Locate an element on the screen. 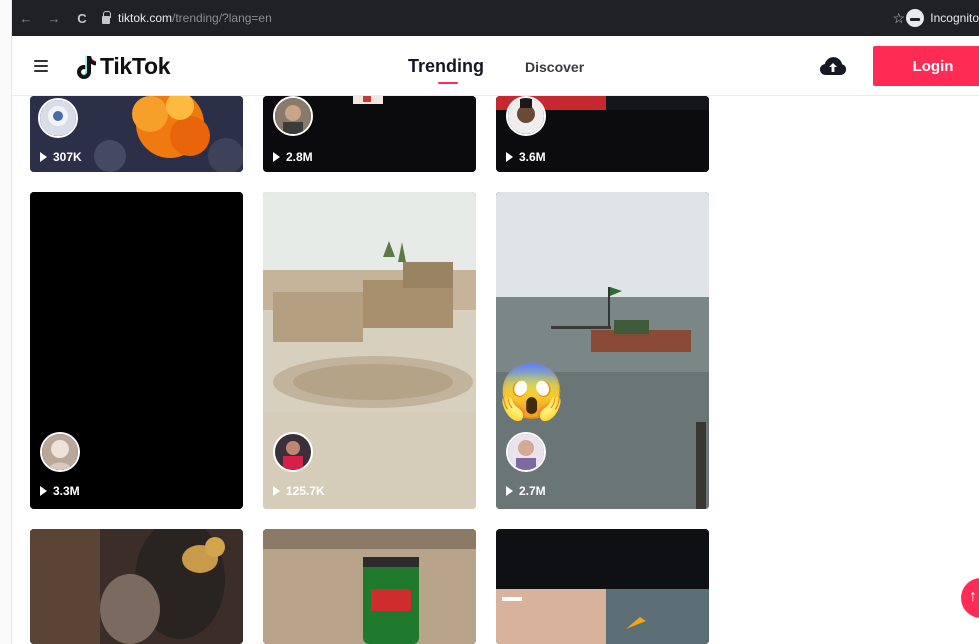 The width and height of the screenshot is (979, 644). tab-discover: Discover is located at coordinates (554, 67).